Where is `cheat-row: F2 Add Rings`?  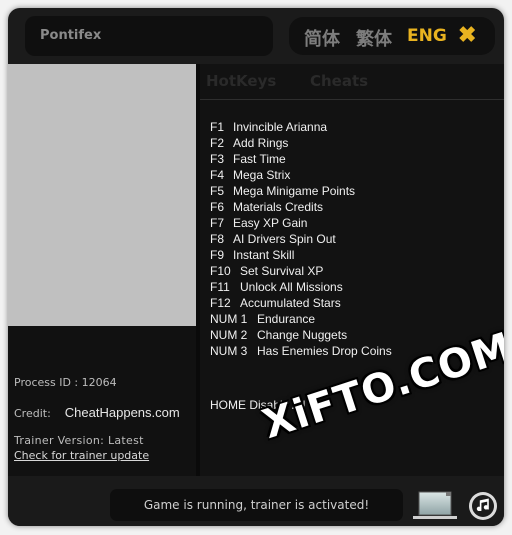
cheat-row: F2 Add Rings is located at coordinates (301, 143).